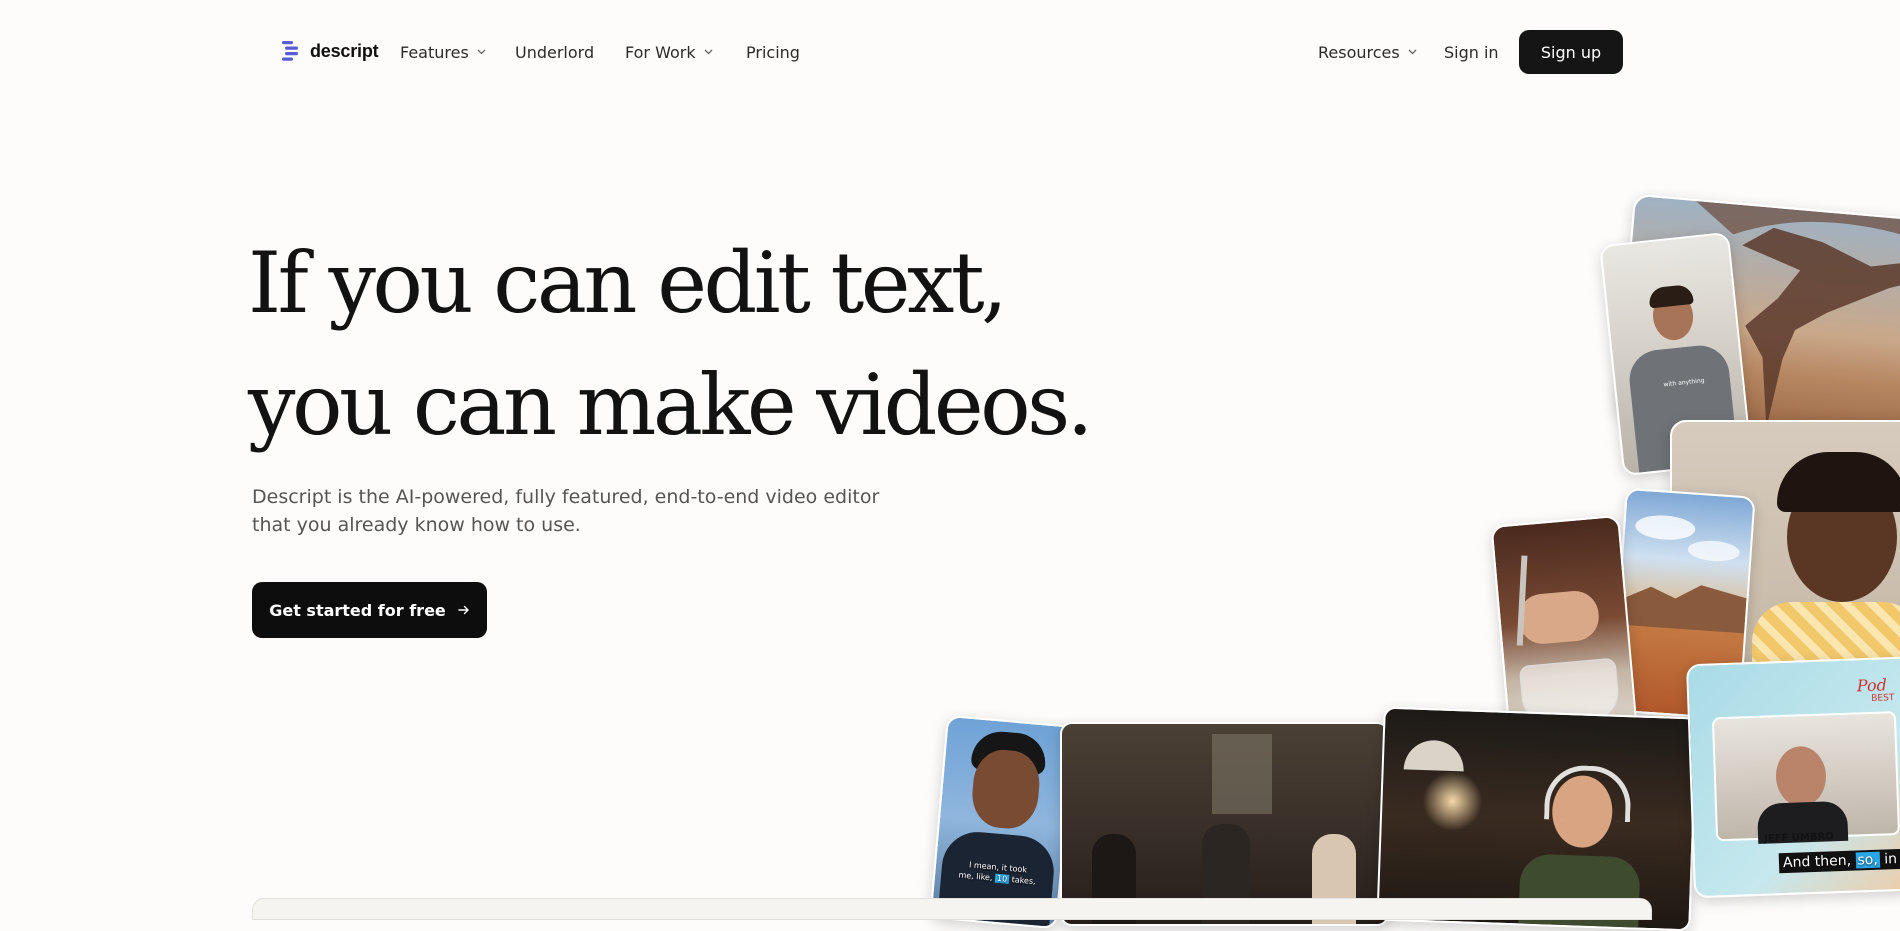 The image size is (1900, 931). Describe the element at coordinates (975, 876) in the screenshot. I see `student-caption-part-a: me, like,` at that location.